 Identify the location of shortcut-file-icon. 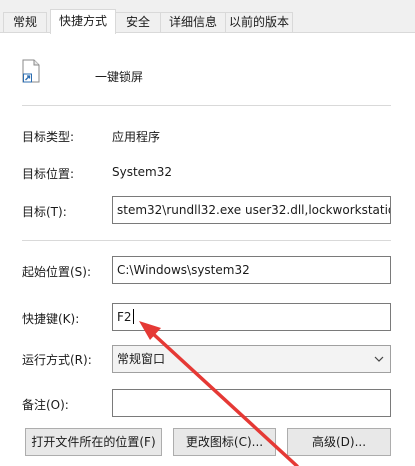
(31, 71).